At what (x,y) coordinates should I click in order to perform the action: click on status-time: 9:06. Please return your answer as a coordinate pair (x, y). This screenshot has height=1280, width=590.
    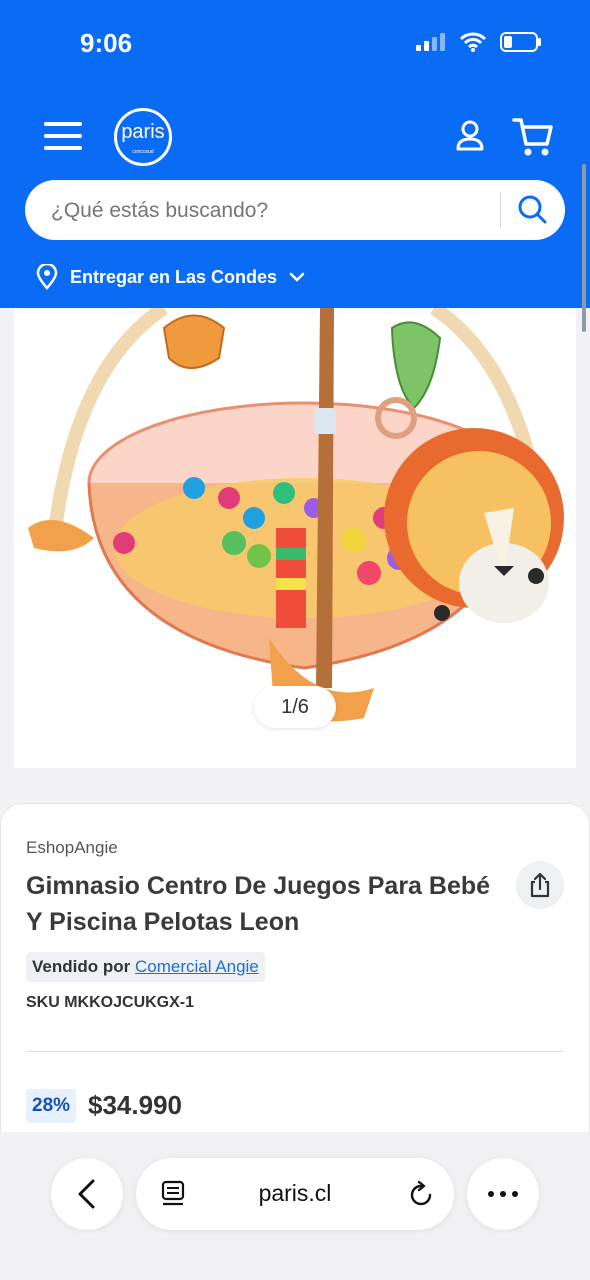
    Looking at the image, I should click on (106, 43).